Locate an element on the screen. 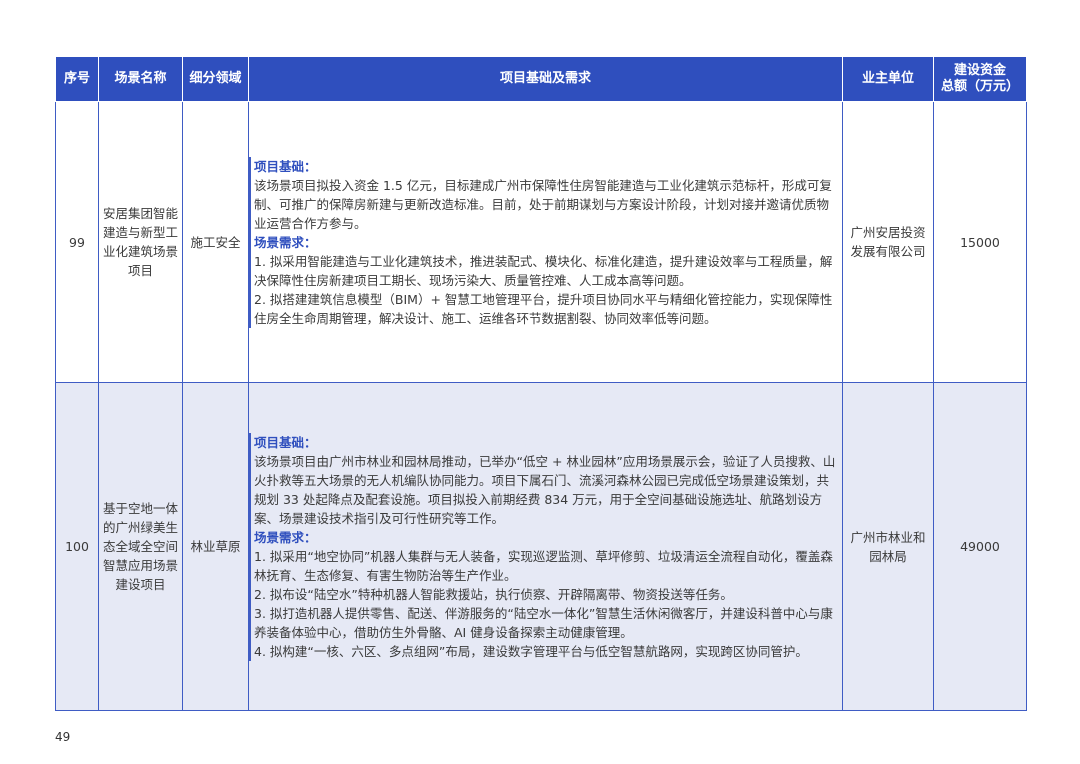  header-amount: 建设资金 总额（万元） is located at coordinates (980, 79).